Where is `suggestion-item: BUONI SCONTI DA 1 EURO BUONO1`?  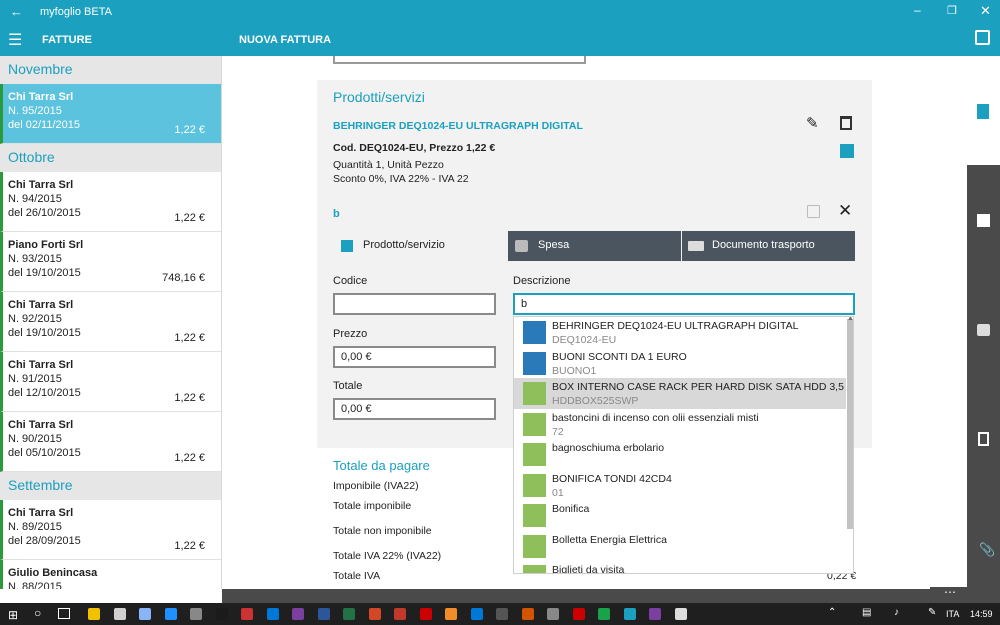 suggestion-item: BUONI SCONTI DA 1 EURO BUONO1 is located at coordinates (680, 363).